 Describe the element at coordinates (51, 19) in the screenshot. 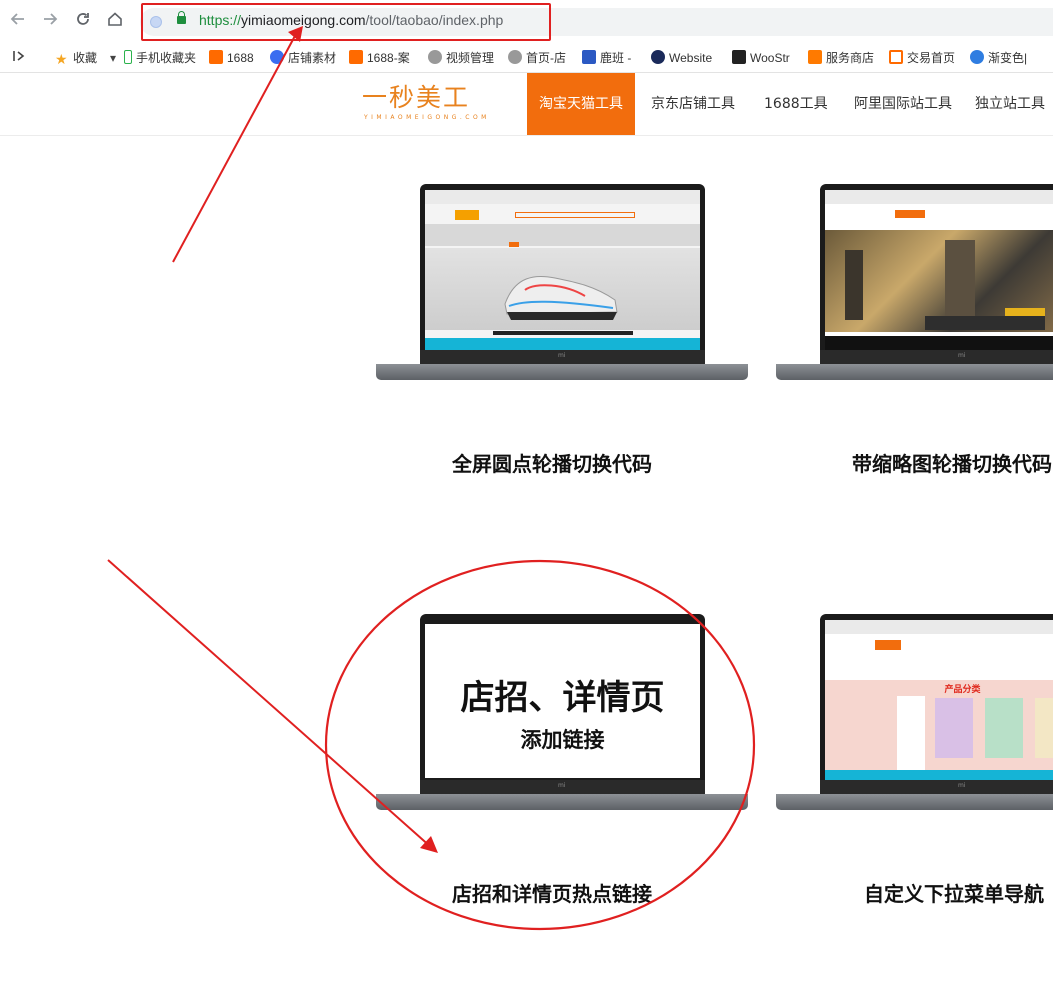

I see `arrow-right-icon` at that location.